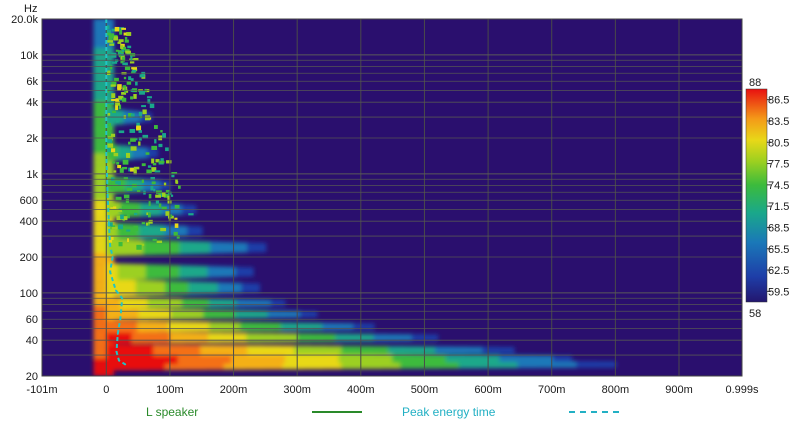 This screenshot has width=800, height=428. What do you see at coordinates (170, 390) in the screenshot?
I see `x-tick-label: 100m` at bounding box center [170, 390].